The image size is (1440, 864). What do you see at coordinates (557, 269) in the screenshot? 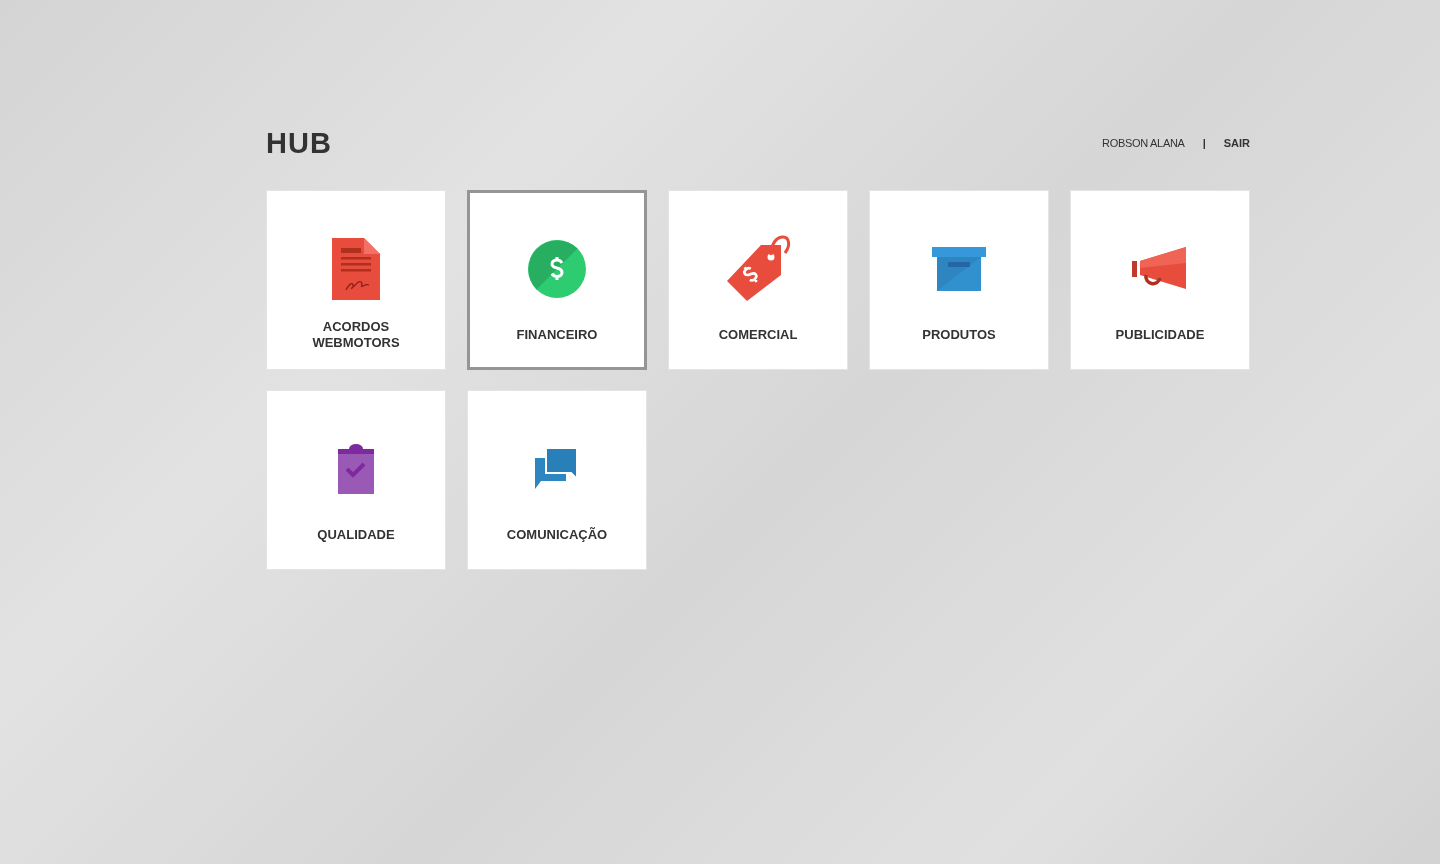
I see `dollar-coin-icon` at bounding box center [557, 269].